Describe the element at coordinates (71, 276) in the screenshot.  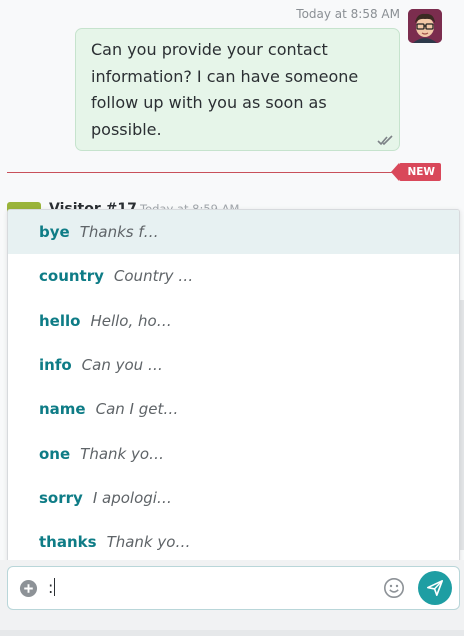
I see `suggestion-key: country` at that location.